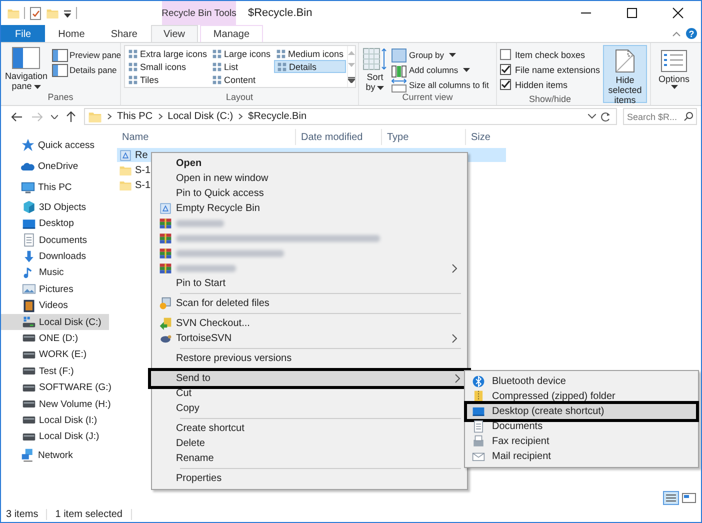  What do you see at coordinates (199, 13) in the screenshot?
I see `context-tab-header: Recycle Bin Tools` at bounding box center [199, 13].